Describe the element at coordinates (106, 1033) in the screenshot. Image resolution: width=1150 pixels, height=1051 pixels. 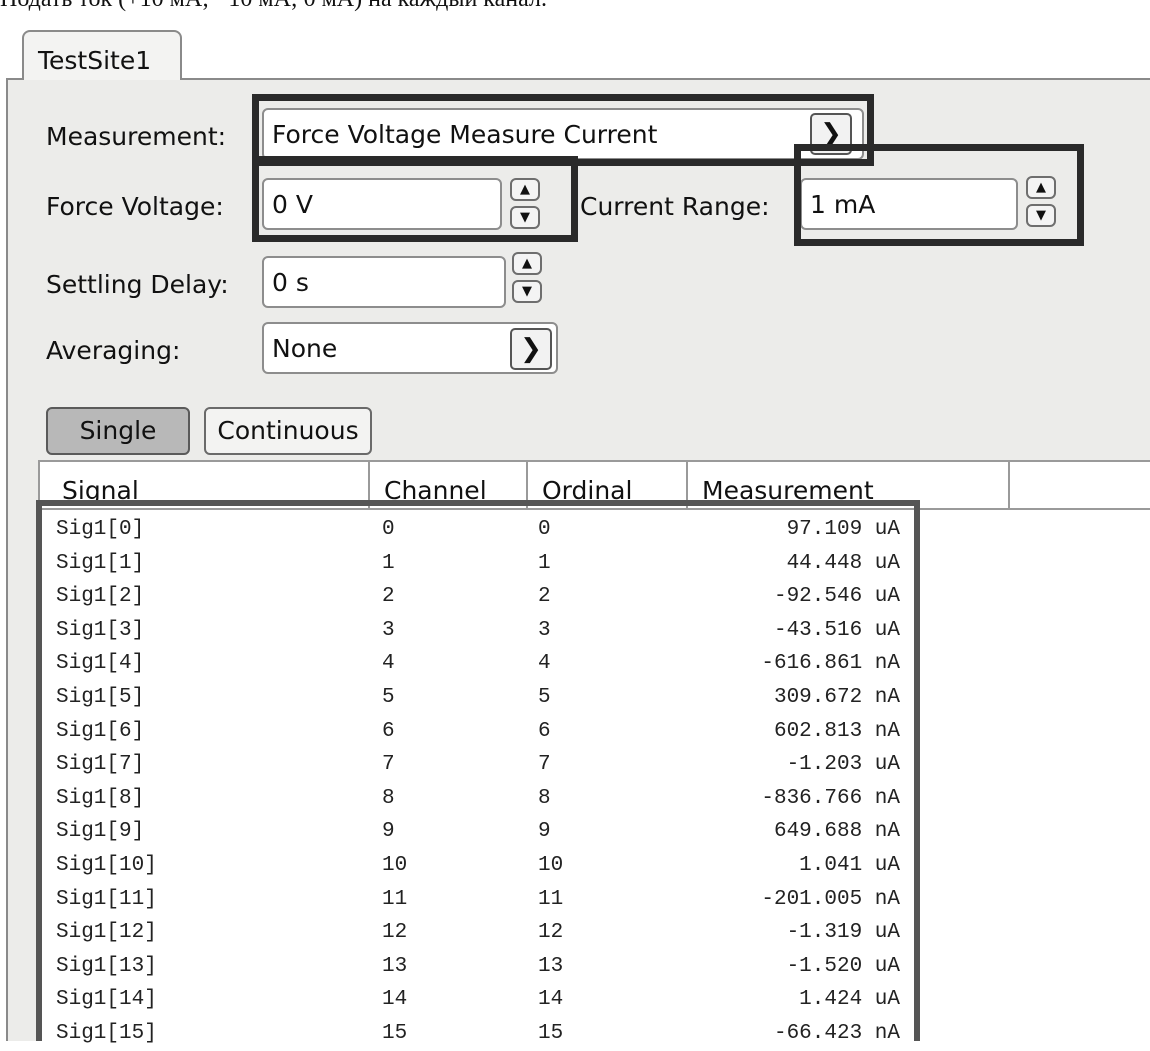
I see `signal-cell: Sig1[15]` at that location.